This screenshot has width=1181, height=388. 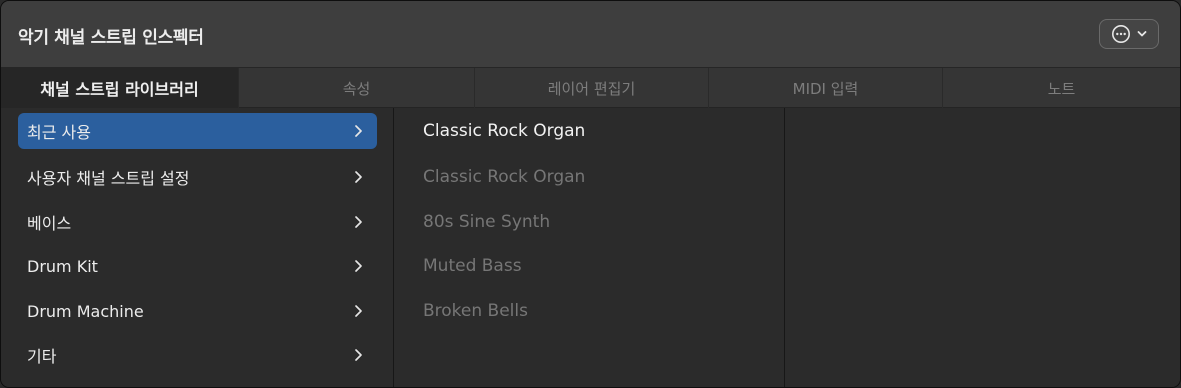 I want to click on category-label: 베이스, so click(x=49, y=223).